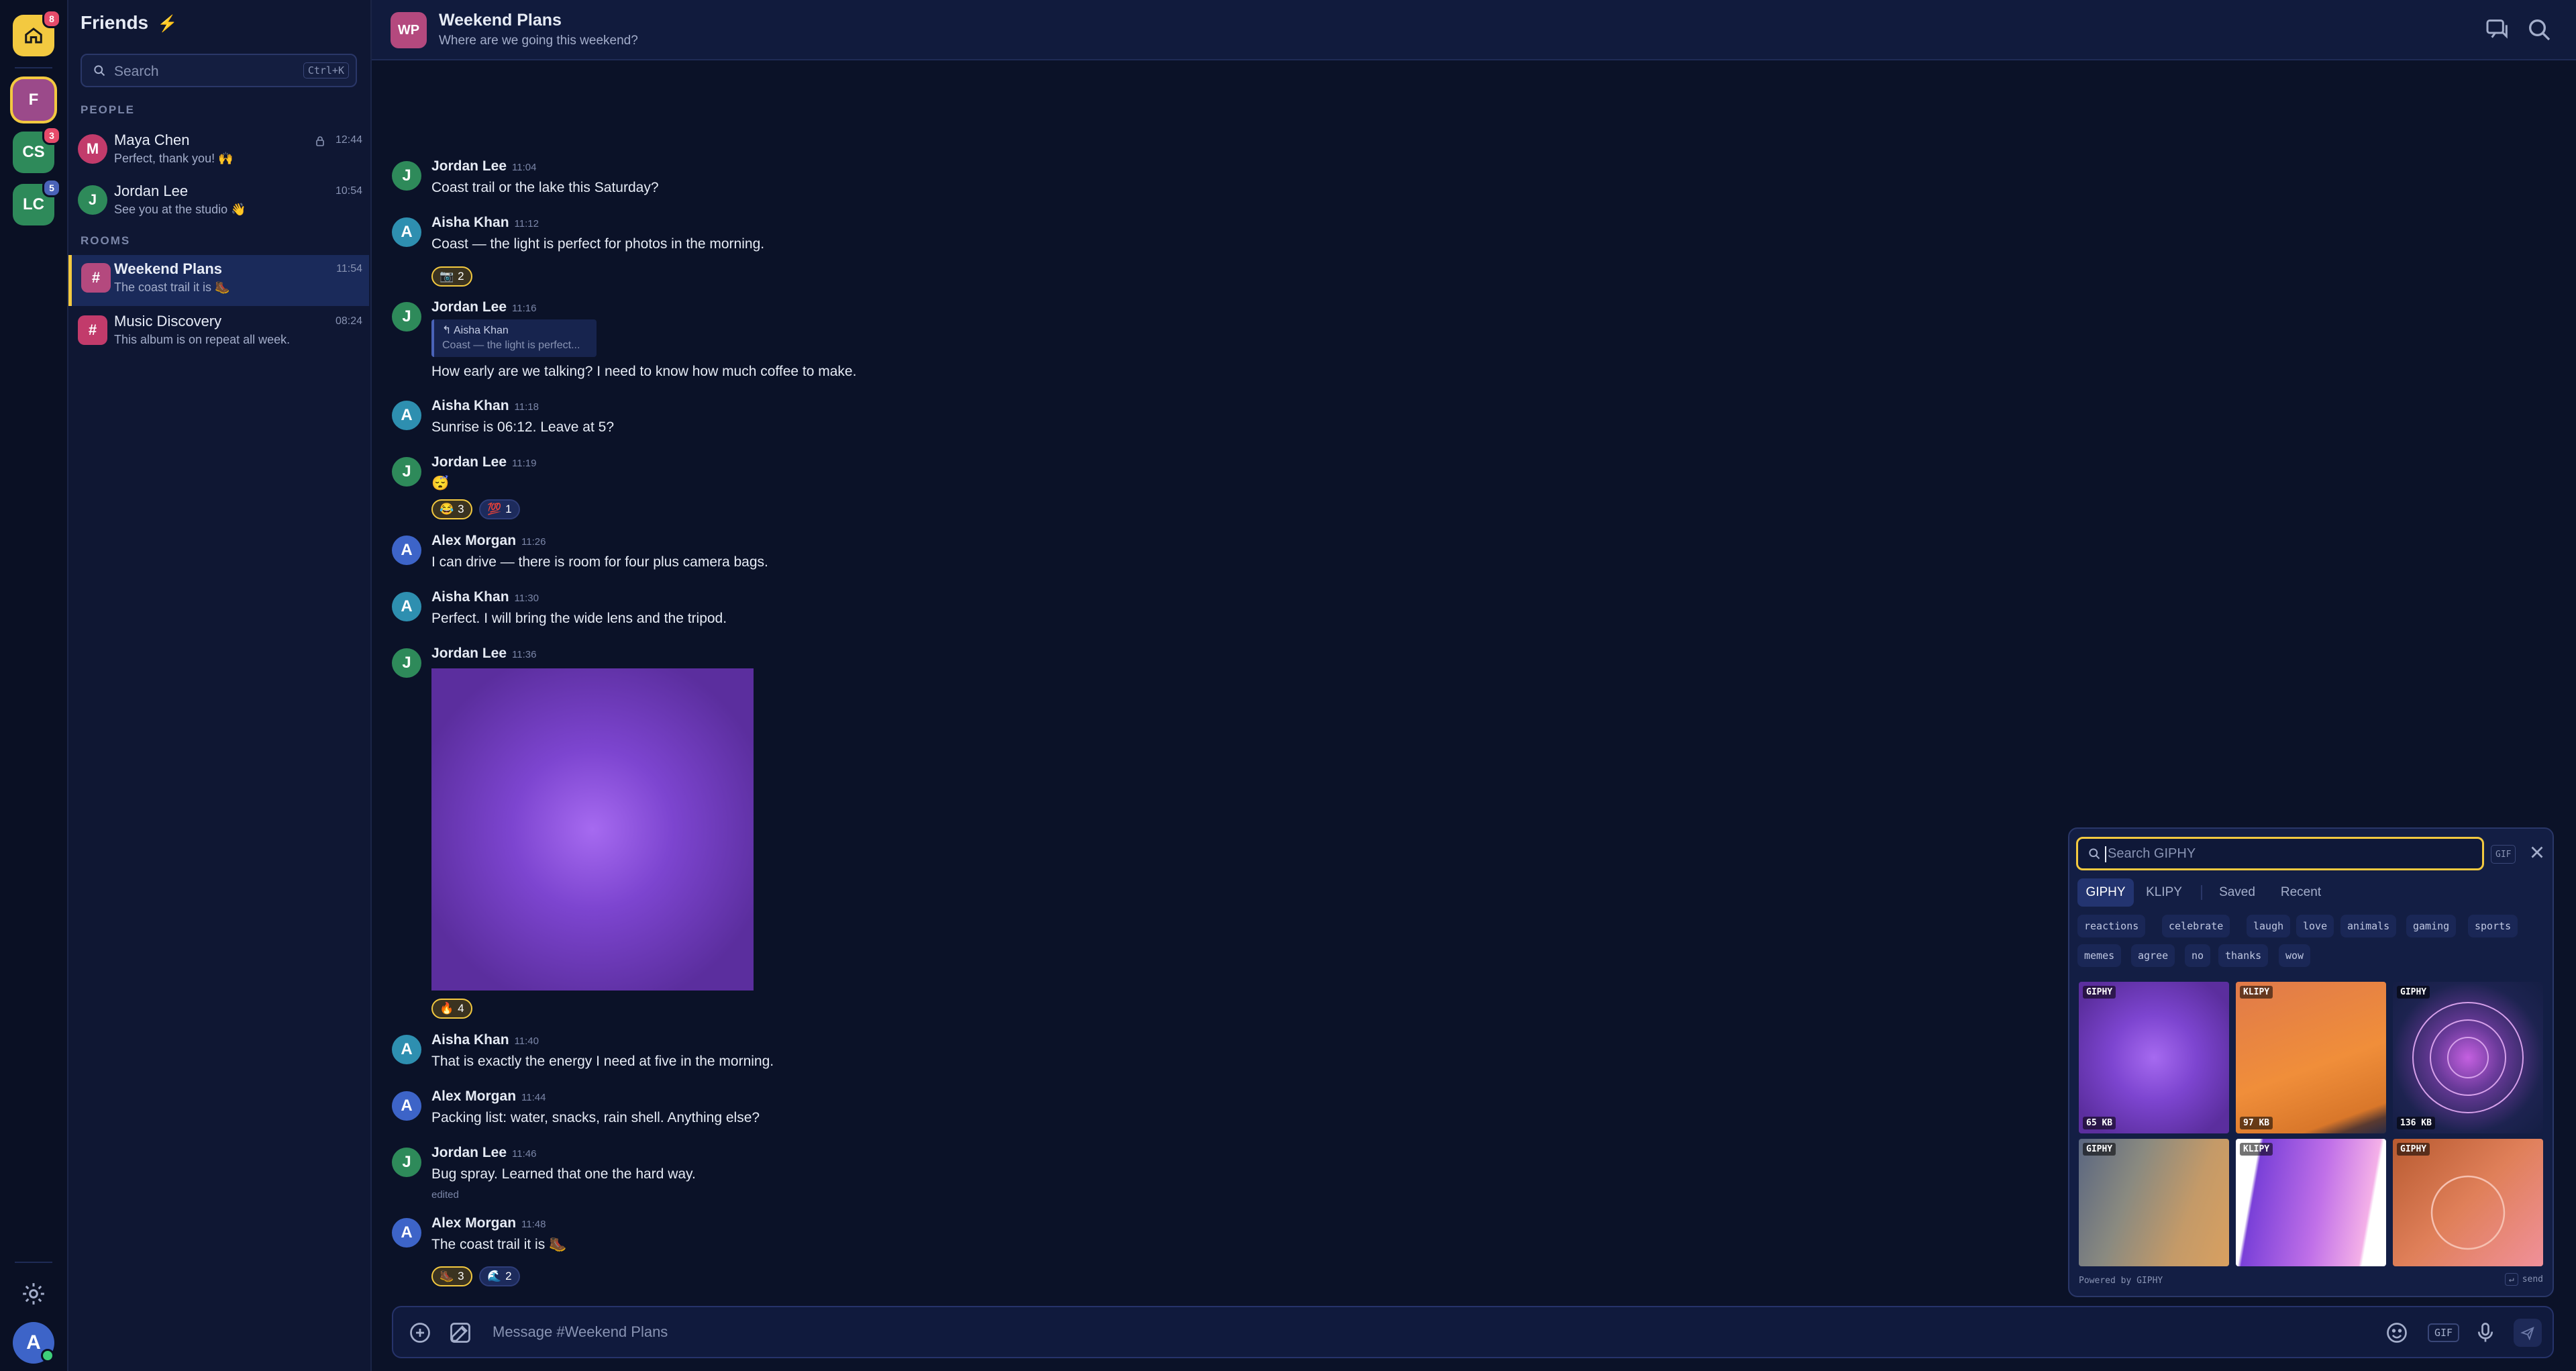 The height and width of the screenshot is (1371, 2576). Describe the element at coordinates (168, 268) in the screenshot. I see `room-name: Weekend Plans` at that location.